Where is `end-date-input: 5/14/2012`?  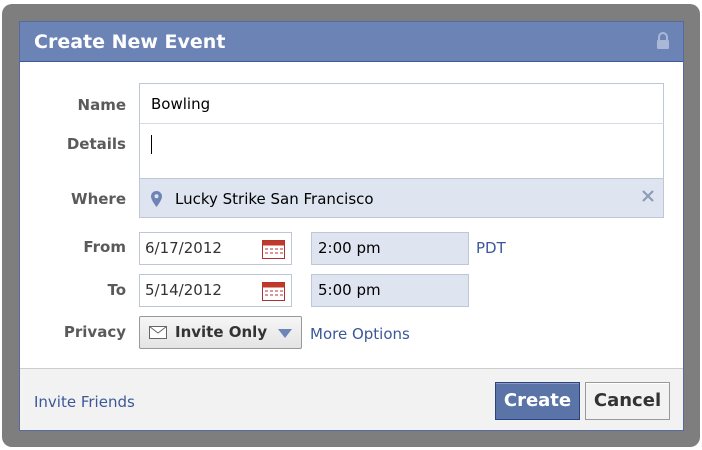
end-date-input: 5/14/2012 is located at coordinates (215, 290).